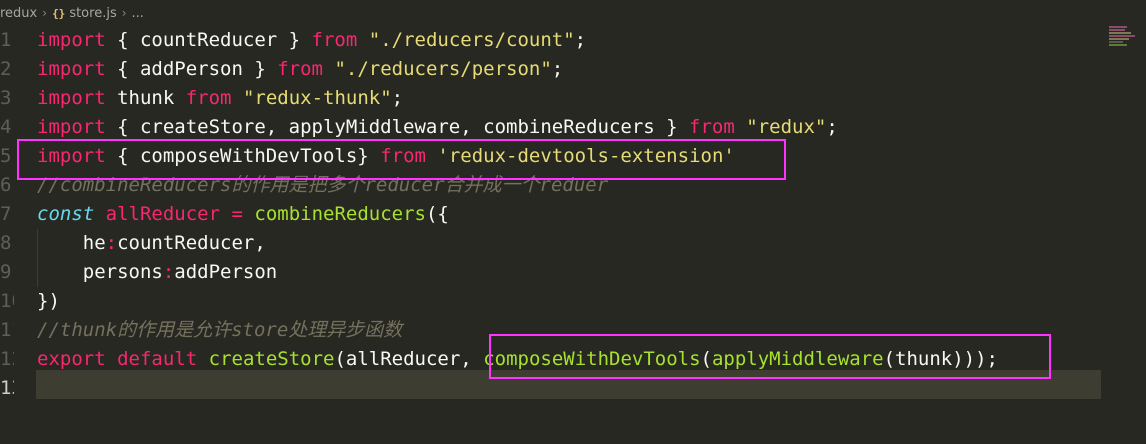 This screenshot has width=1146, height=444. Describe the element at coordinates (573, 214) in the screenshot. I see `code-line: 7 const allReducer = combineReducers({` at that location.